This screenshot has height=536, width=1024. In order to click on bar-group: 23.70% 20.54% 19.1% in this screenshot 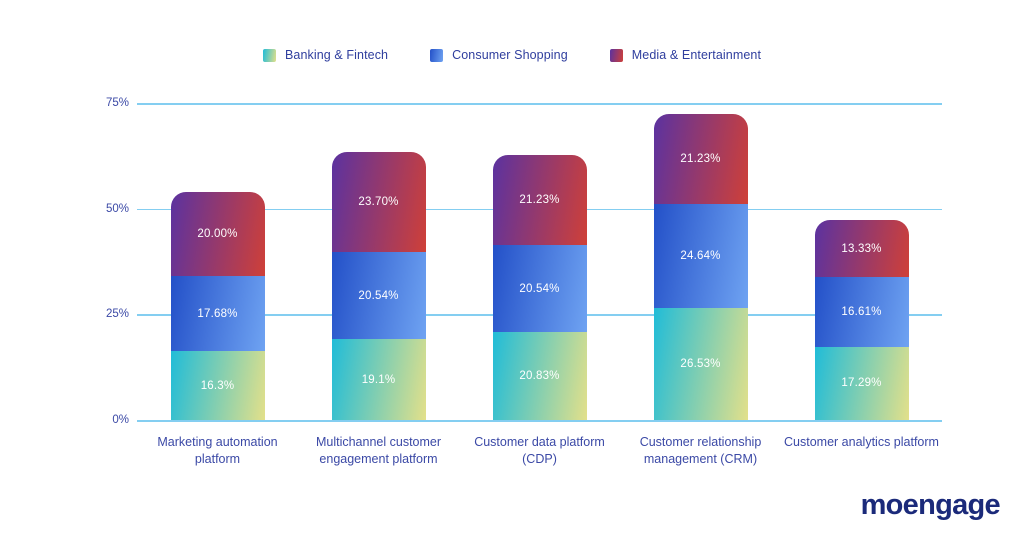, I will do `click(378, 261)`.